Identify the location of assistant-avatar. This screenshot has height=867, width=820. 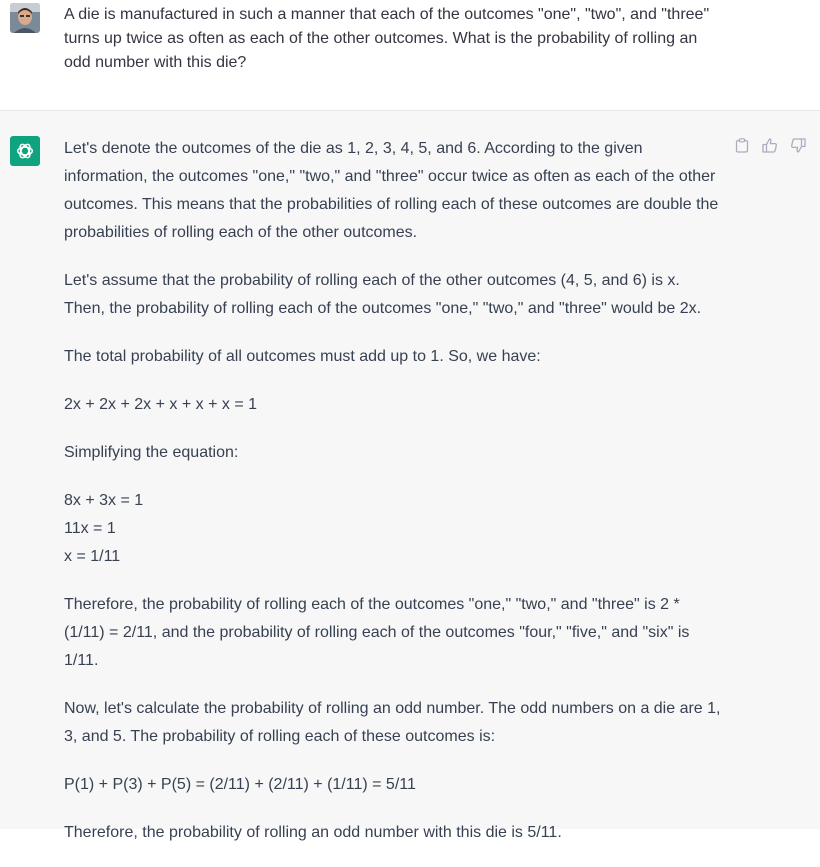
(25, 151).